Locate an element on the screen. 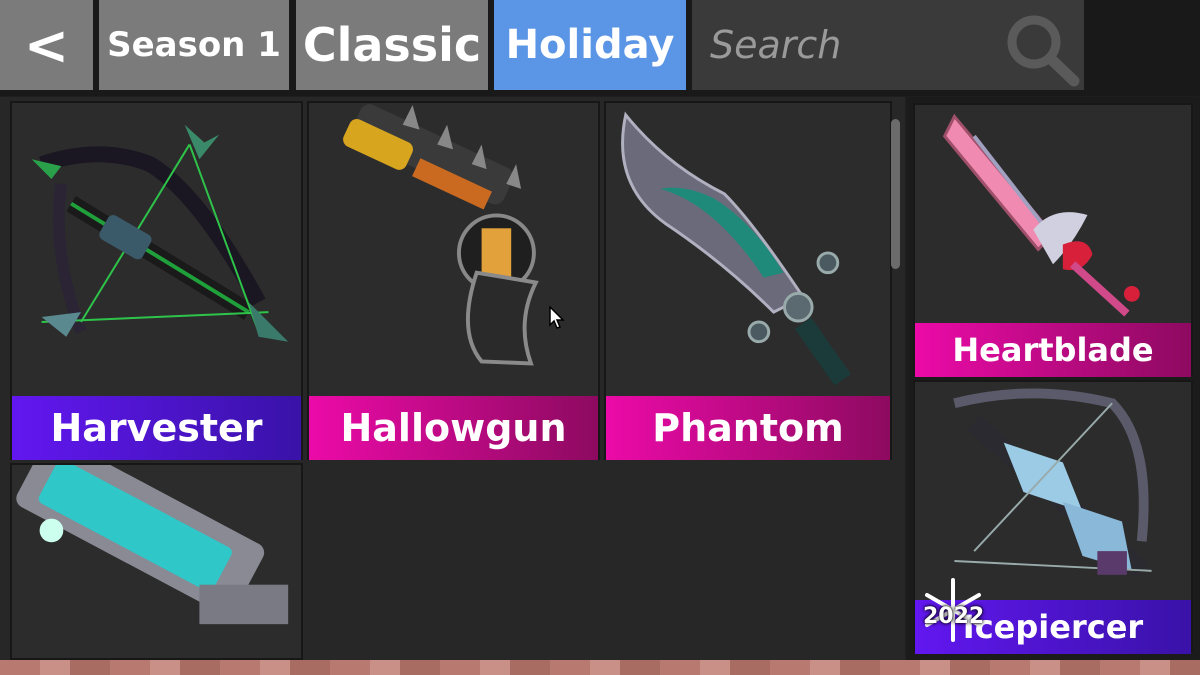 The image size is (1200, 675). item-card-partial is located at coordinates (156, 561).